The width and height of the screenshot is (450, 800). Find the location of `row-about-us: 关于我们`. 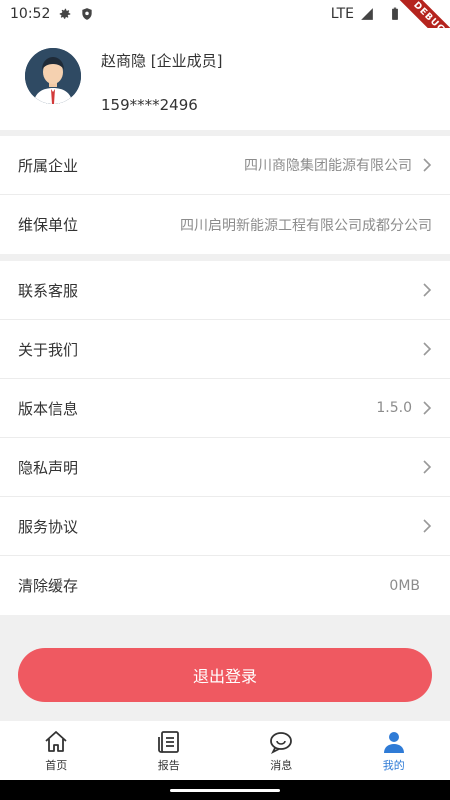

row-about-us: 关于我们 is located at coordinates (225, 349).